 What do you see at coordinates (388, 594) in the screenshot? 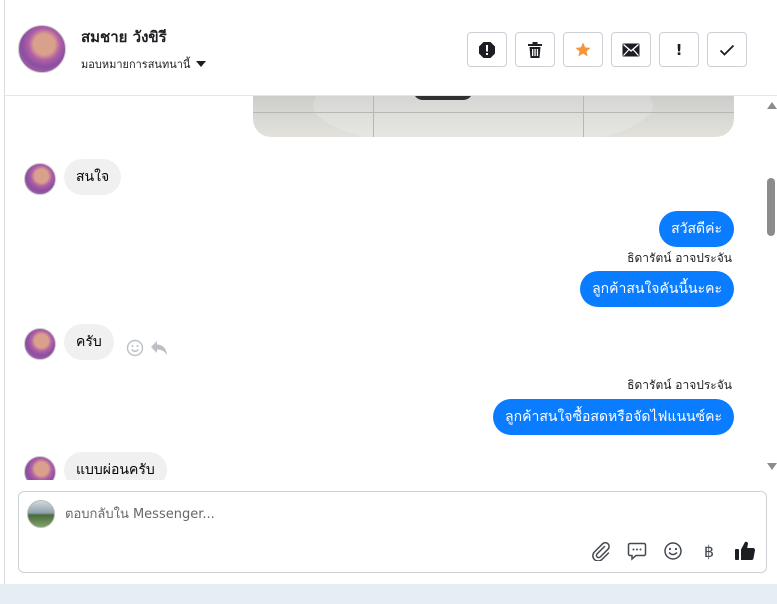
I see `page-footer-strip` at bounding box center [388, 594].